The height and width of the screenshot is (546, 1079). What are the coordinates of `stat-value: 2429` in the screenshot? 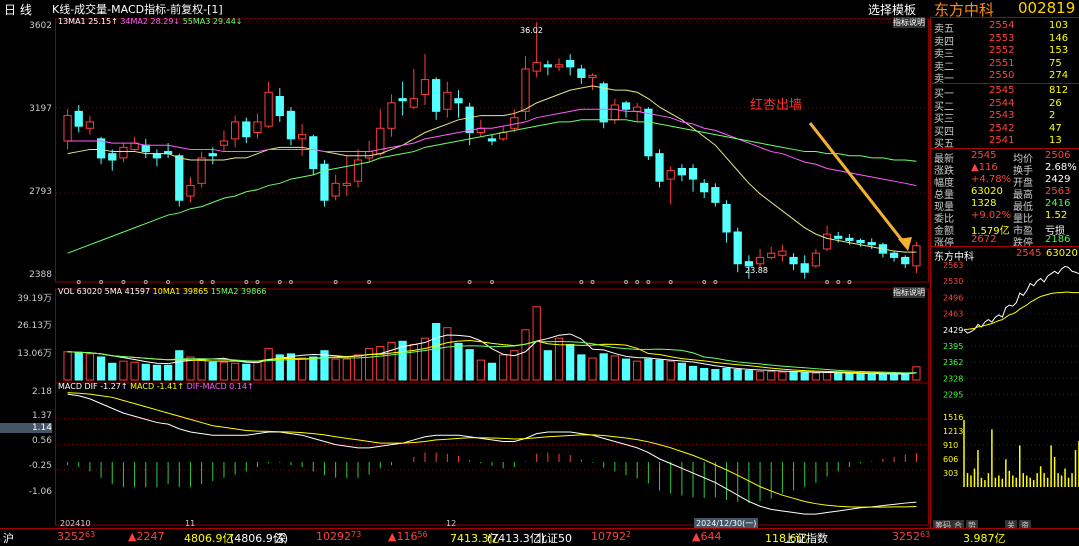 It's located at (1058, 179).